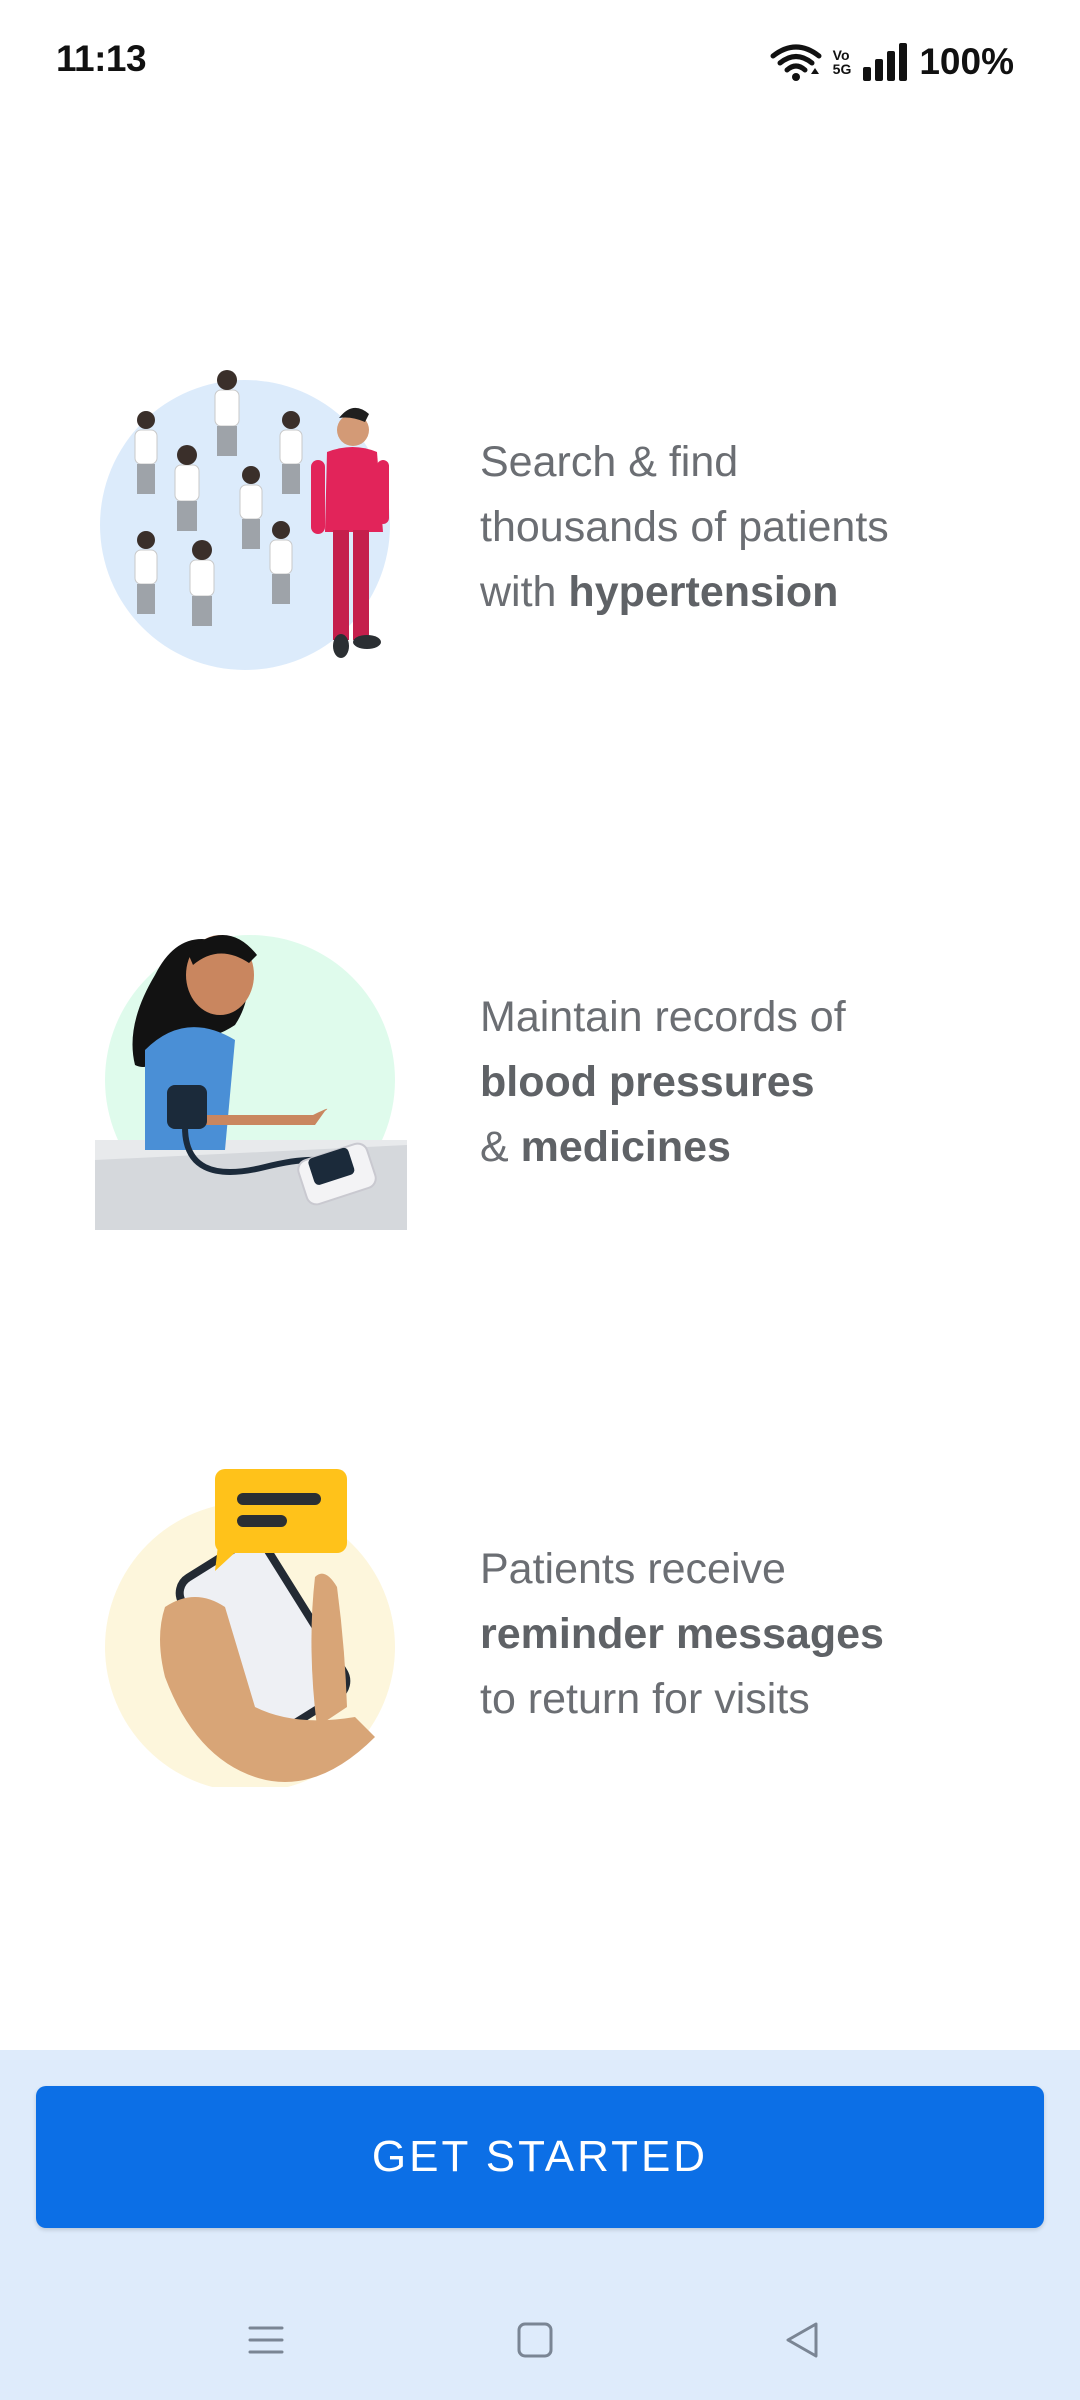 The width and height of the screenshot is (1080, 2400). What do you see at coordinates (101, 58) in the screenshot?
I see `status-time: 11:13` at bounding box center [101, 58].